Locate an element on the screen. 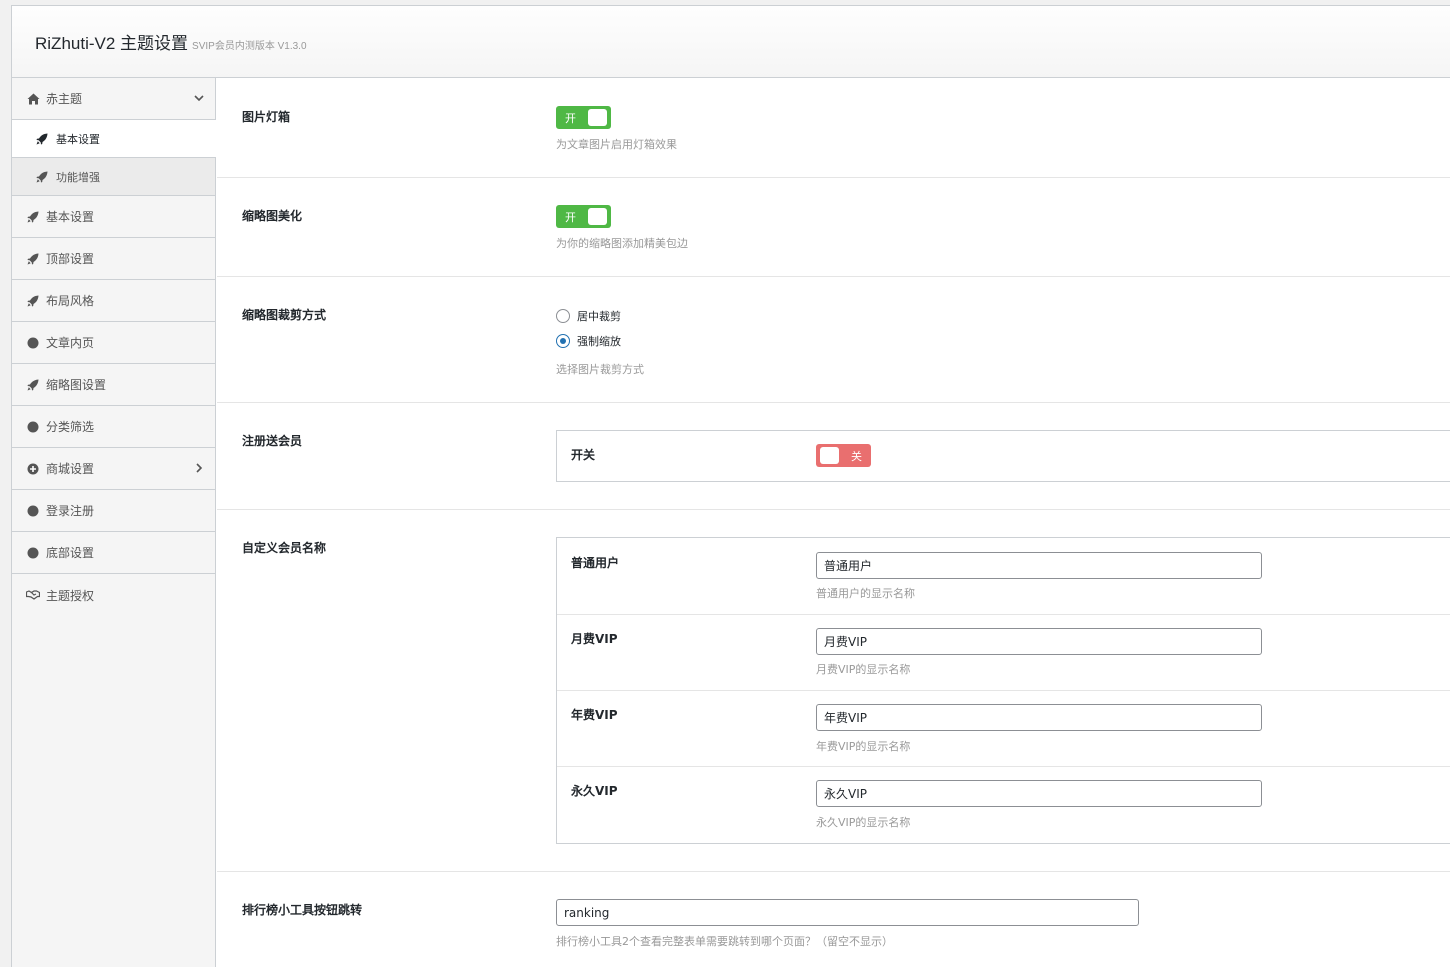 This screenshot has width=1450, height=967. sidebar-item-basic: 基本设置 is located at coordinates (113, 217).